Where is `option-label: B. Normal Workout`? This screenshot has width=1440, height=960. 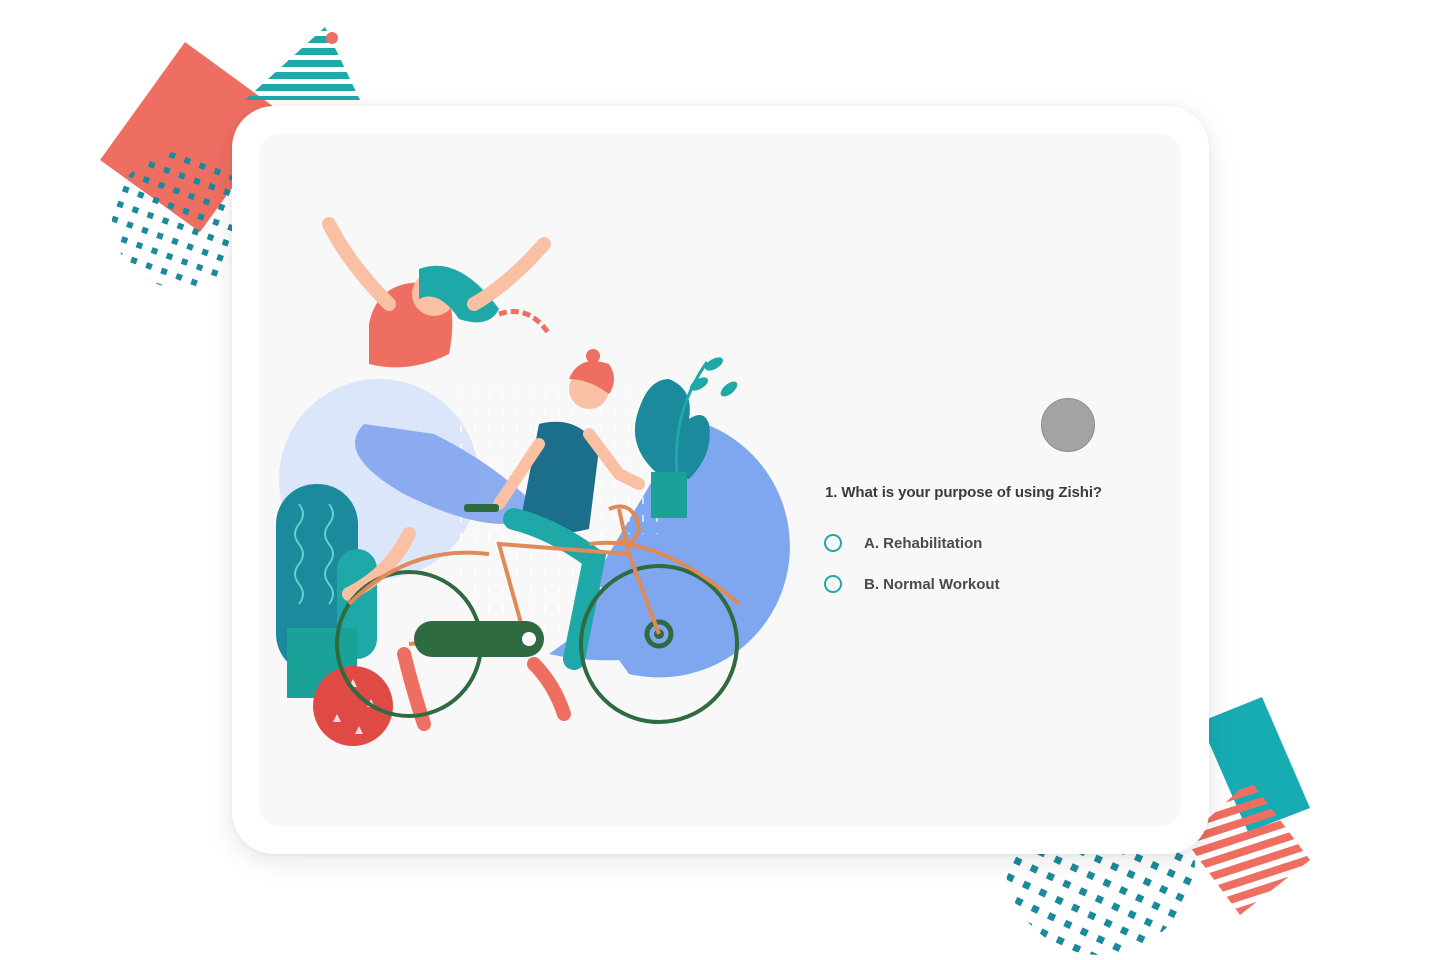
option-label: B. Normal Workout is located at coordinates (932, 584).